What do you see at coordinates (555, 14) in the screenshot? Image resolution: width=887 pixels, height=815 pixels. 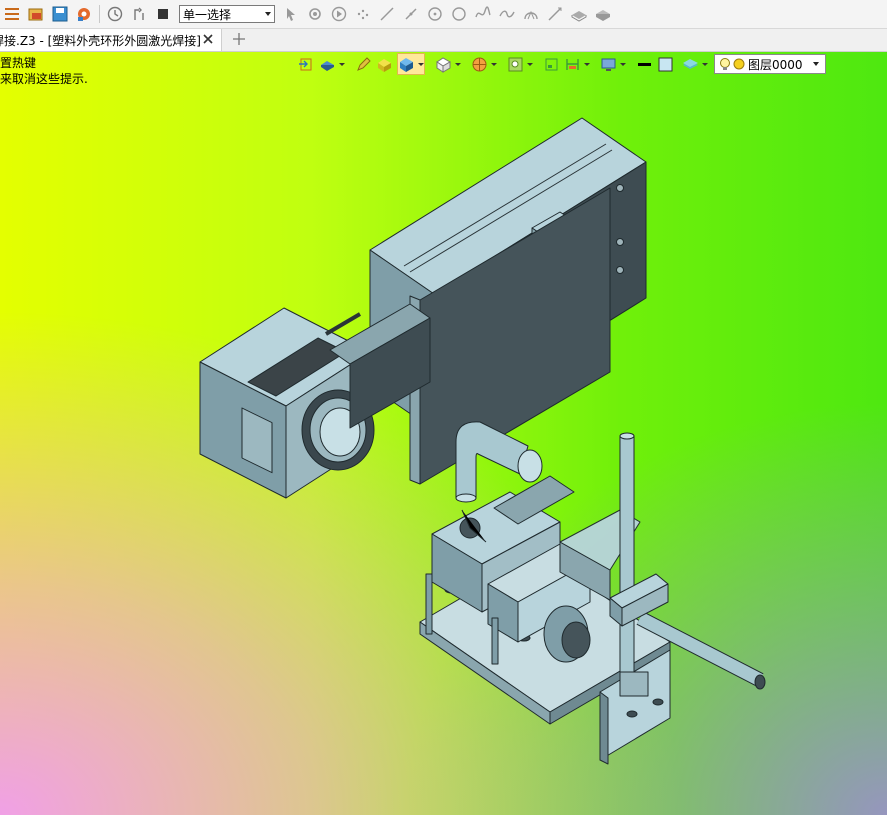 I see `edge-icon` at bounding box center [555, 14].